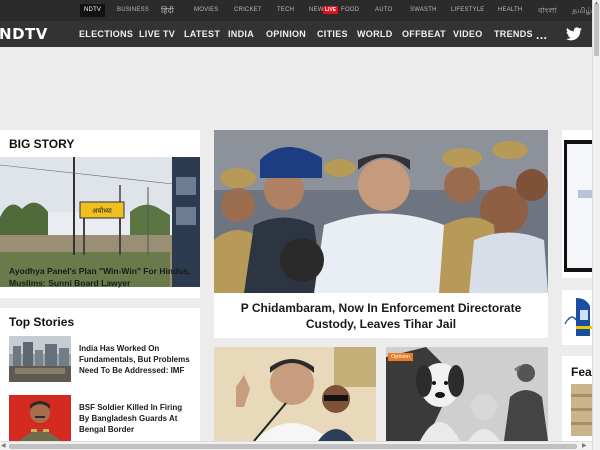 This screenshot has height=450, width=600. Describe the element at coordinates (157, 34) in the screenshot. I see `nav-item-live-tv: LIVE TV` at that location.